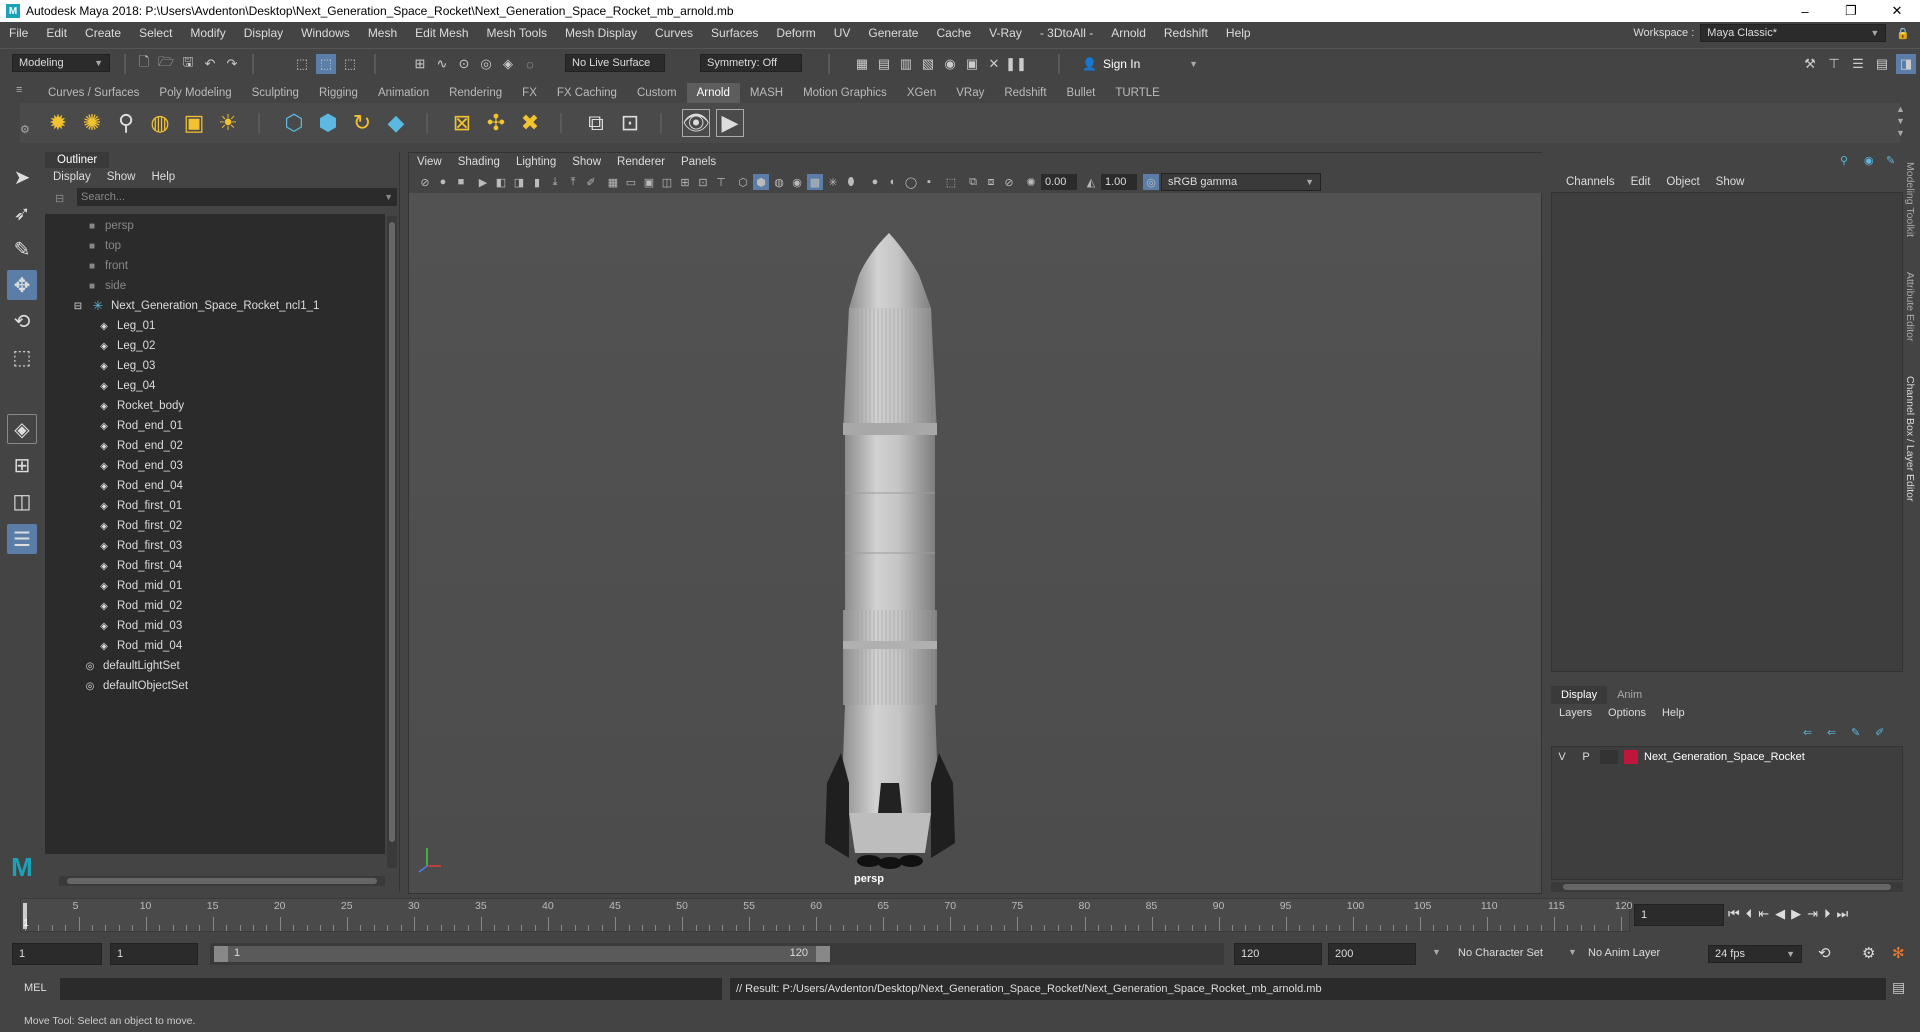  Describe the element at coordinates (536, 162) in the screenshot. I see `viewport-menu-lighting: Lighting` at that location.